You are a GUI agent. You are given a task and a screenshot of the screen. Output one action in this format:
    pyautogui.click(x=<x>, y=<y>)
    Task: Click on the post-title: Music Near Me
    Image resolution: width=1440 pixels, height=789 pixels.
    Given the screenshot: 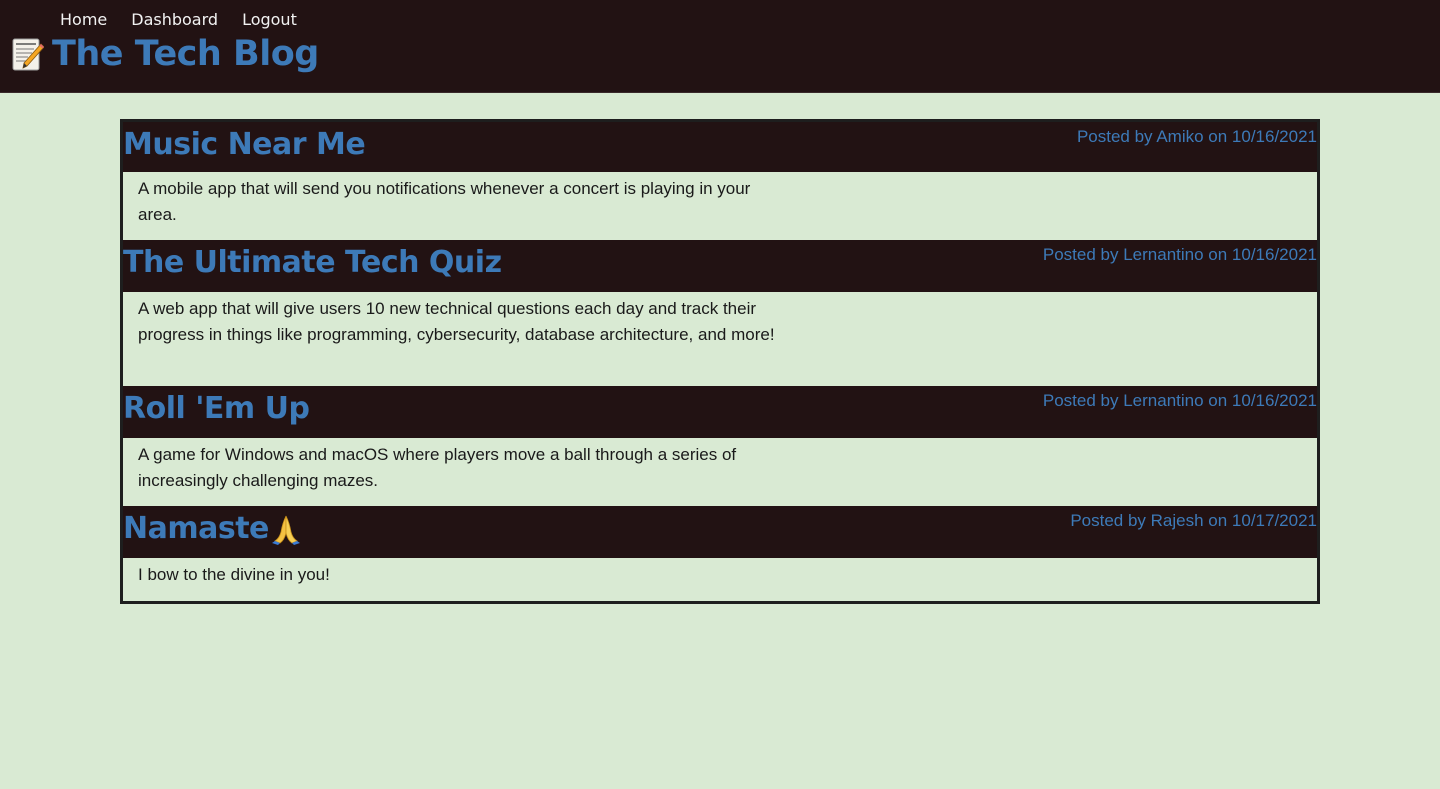 What is the action you would take?
    pyautogui.click(x=244, y=145)
    